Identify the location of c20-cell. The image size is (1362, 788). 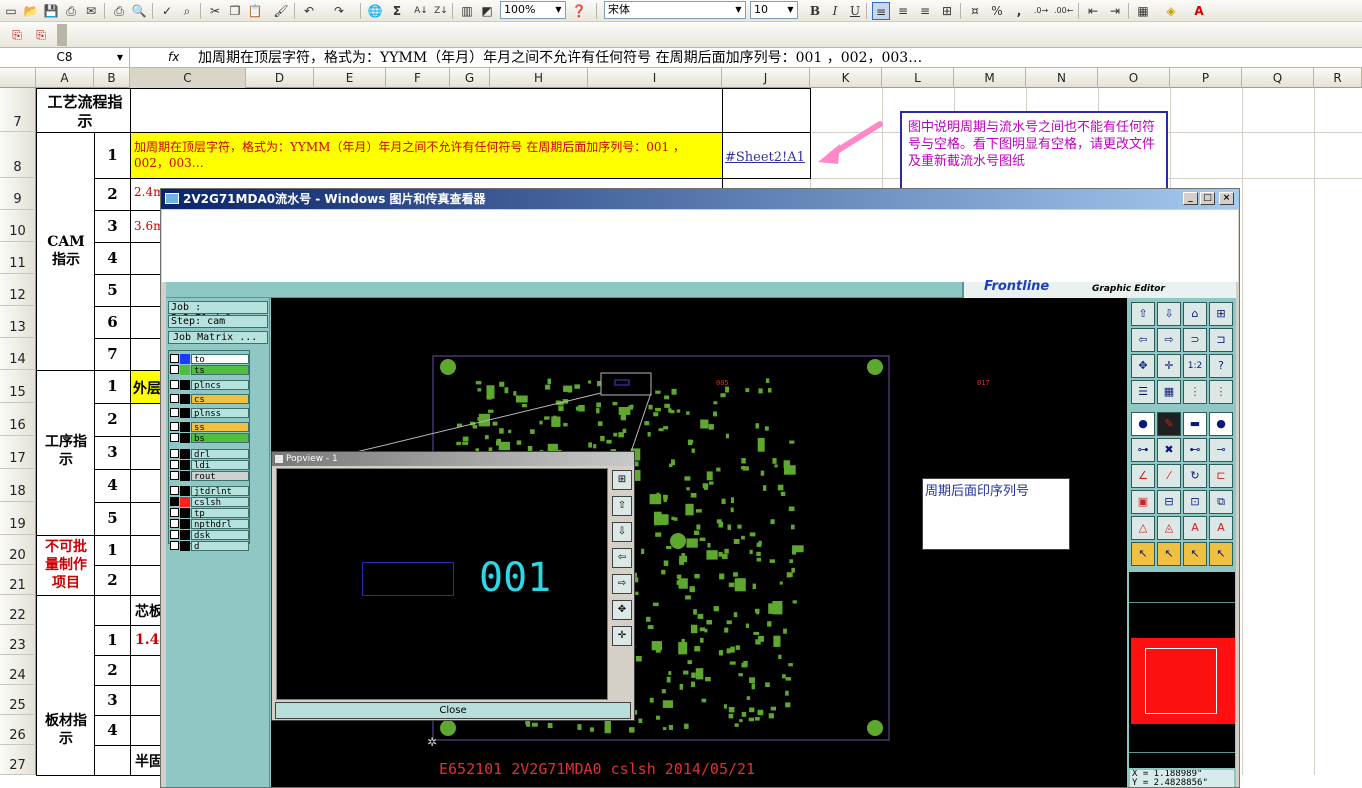
(146, 550).